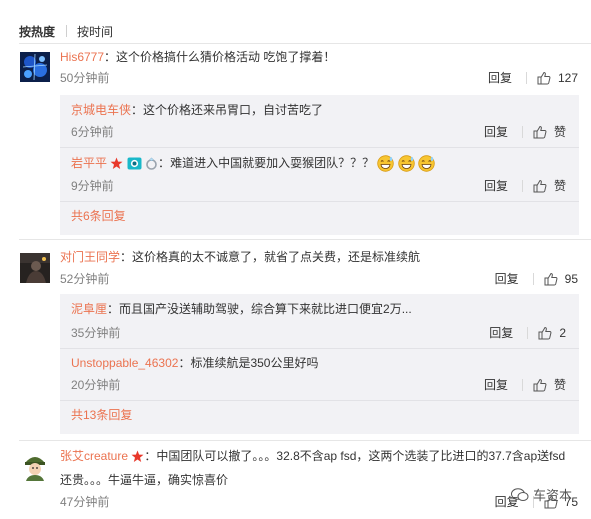 This screenshot has height=519, width=591. I want to click on more-replies-link: 共13条回复, so click(101, 415).